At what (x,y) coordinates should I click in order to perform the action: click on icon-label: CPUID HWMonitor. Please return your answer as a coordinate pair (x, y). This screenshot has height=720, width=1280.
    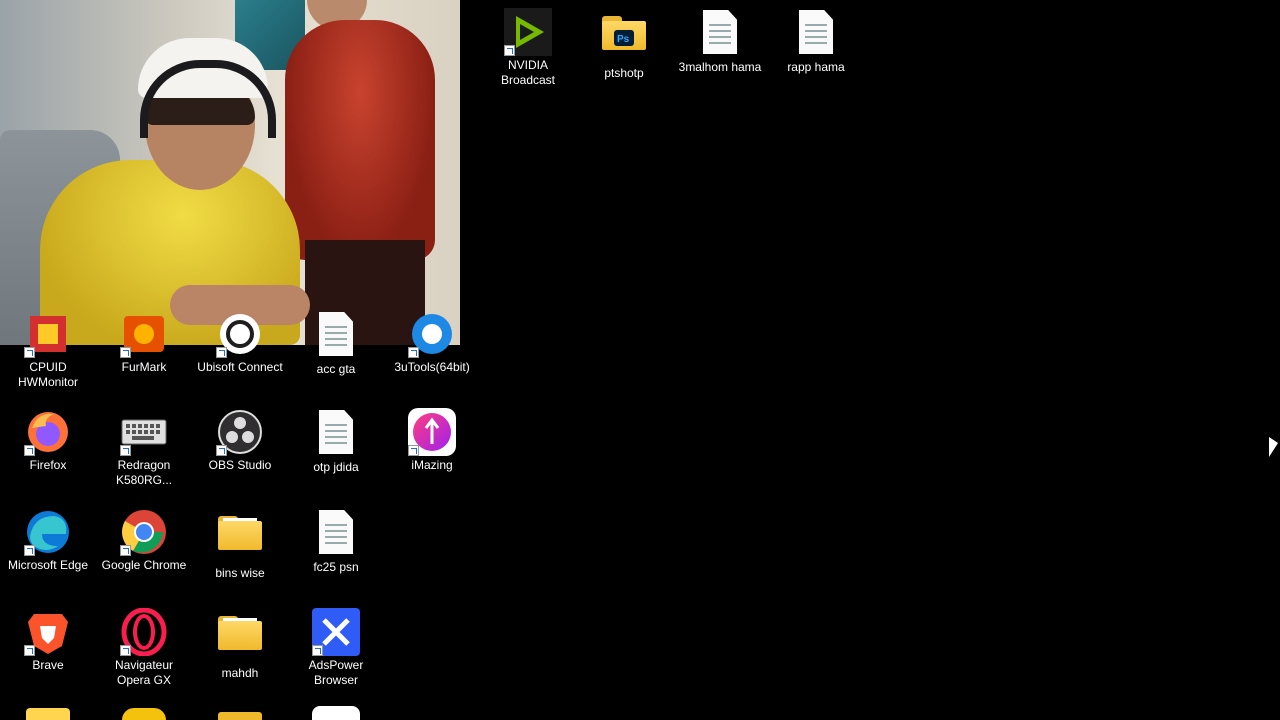
    Looking at the image, I should click on (47, 374).